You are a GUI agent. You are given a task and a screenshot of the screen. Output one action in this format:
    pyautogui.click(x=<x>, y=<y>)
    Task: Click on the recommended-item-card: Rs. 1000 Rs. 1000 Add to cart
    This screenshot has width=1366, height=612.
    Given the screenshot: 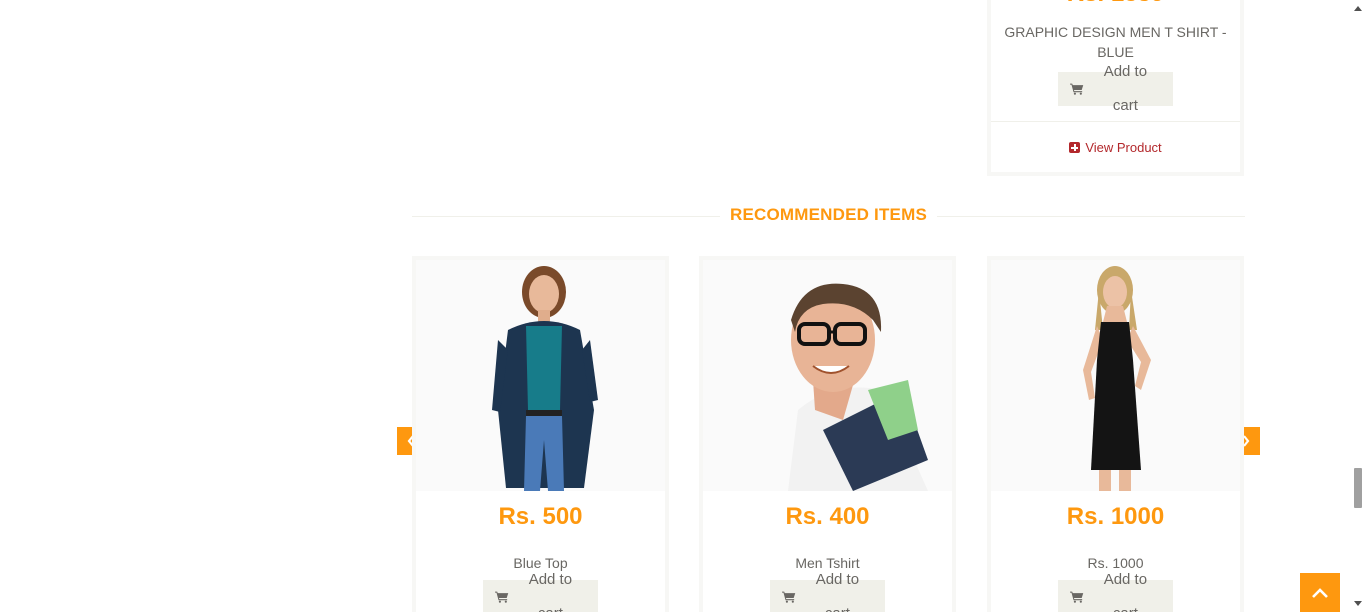 What is the action you would take?
    pyautogui.click(x=1115, y=434)
    